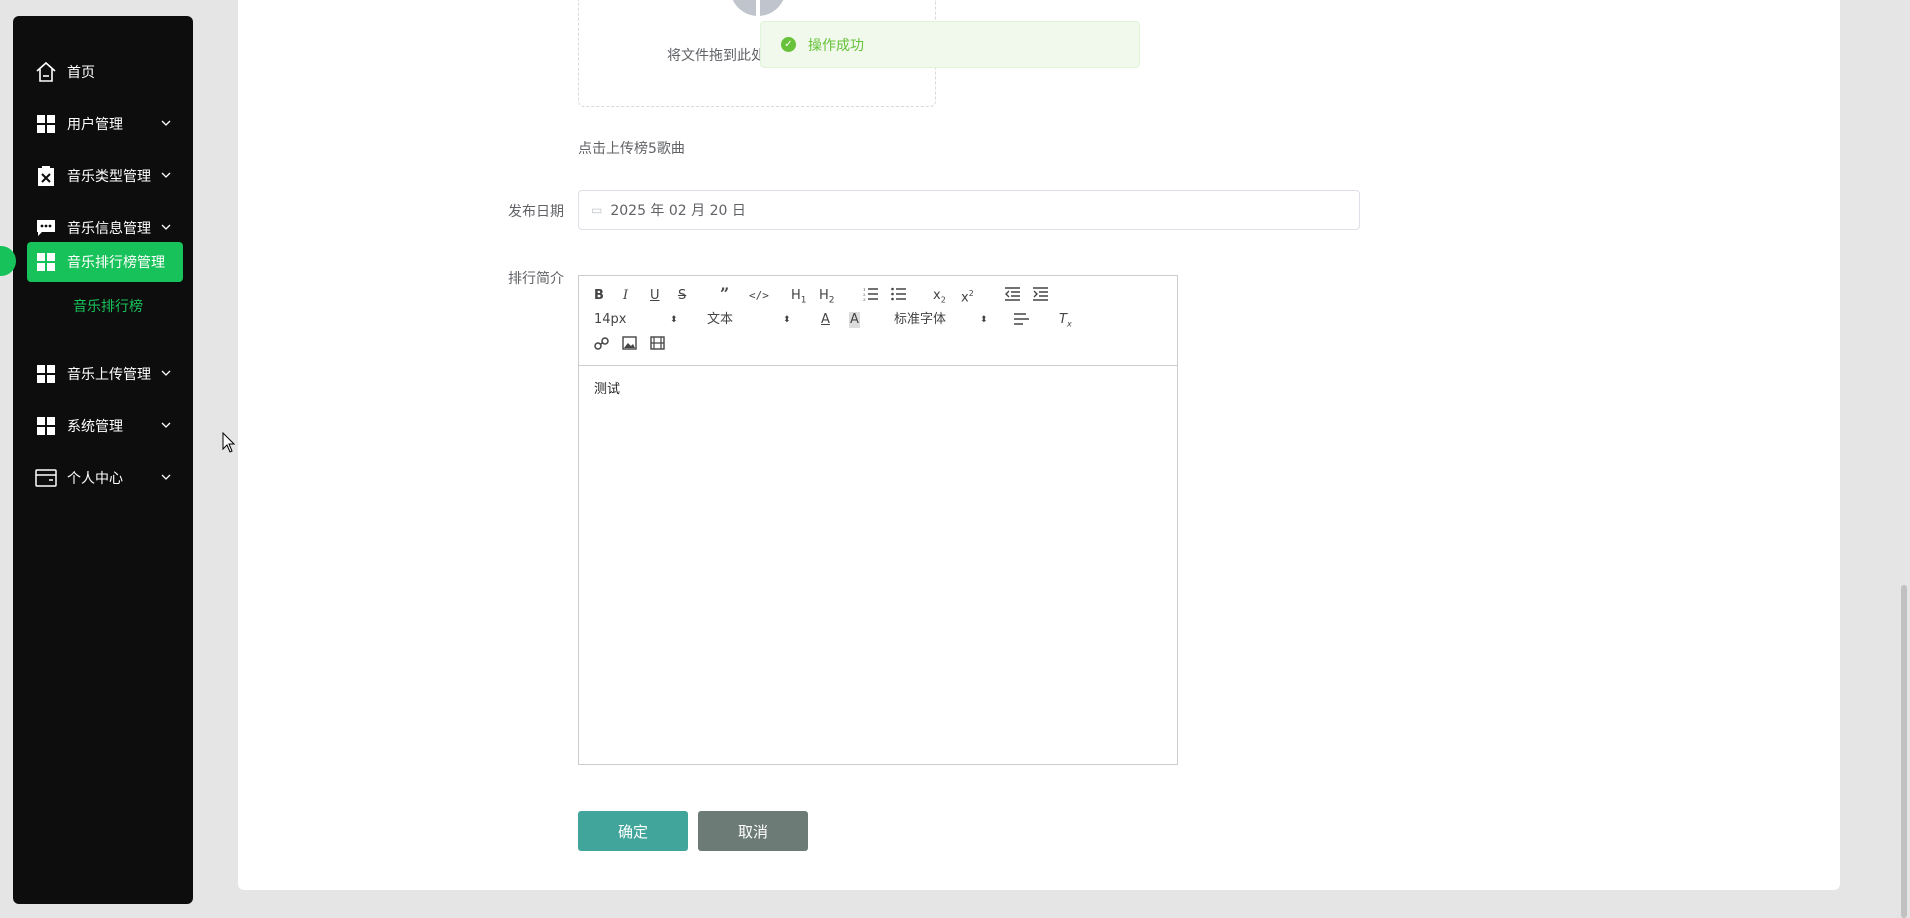 Image resolution: width=1910 pixels, height=918 pixels. What do you see at coordinates (682, 296) in the screenshot?
I see `strikethrough-icon: S` at bounding box center [682, 296].